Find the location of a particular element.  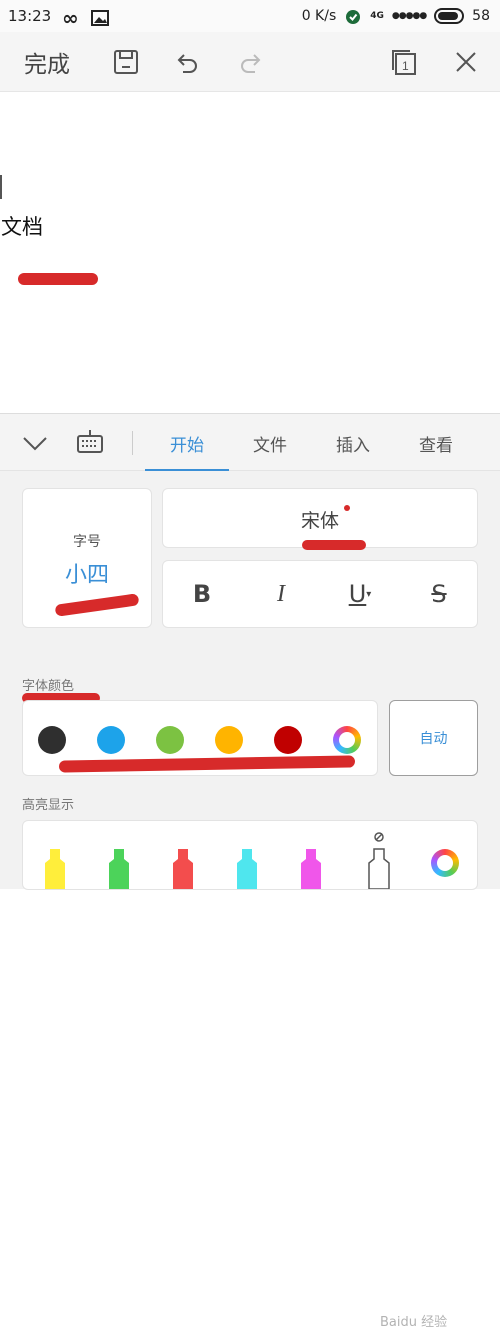

battery-icon is located at coordinates (449, 16).